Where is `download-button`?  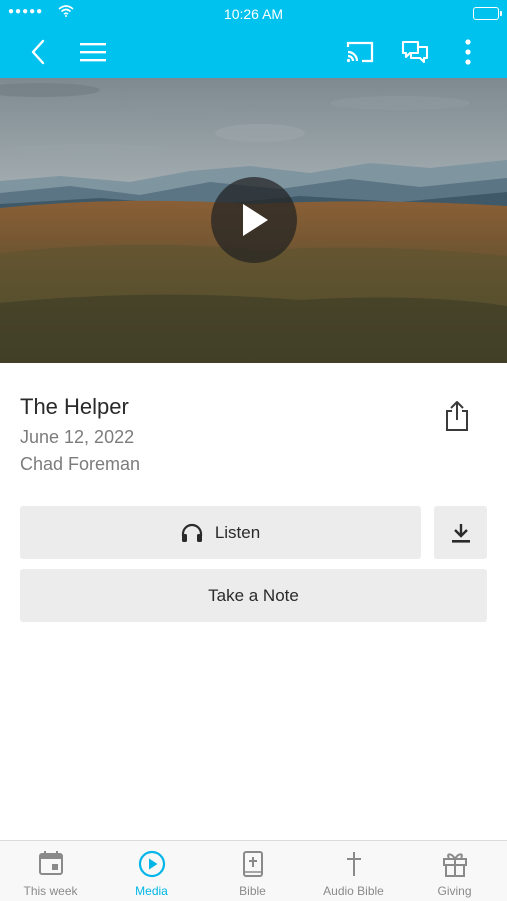
download-button is located at coordinates (460, 532).